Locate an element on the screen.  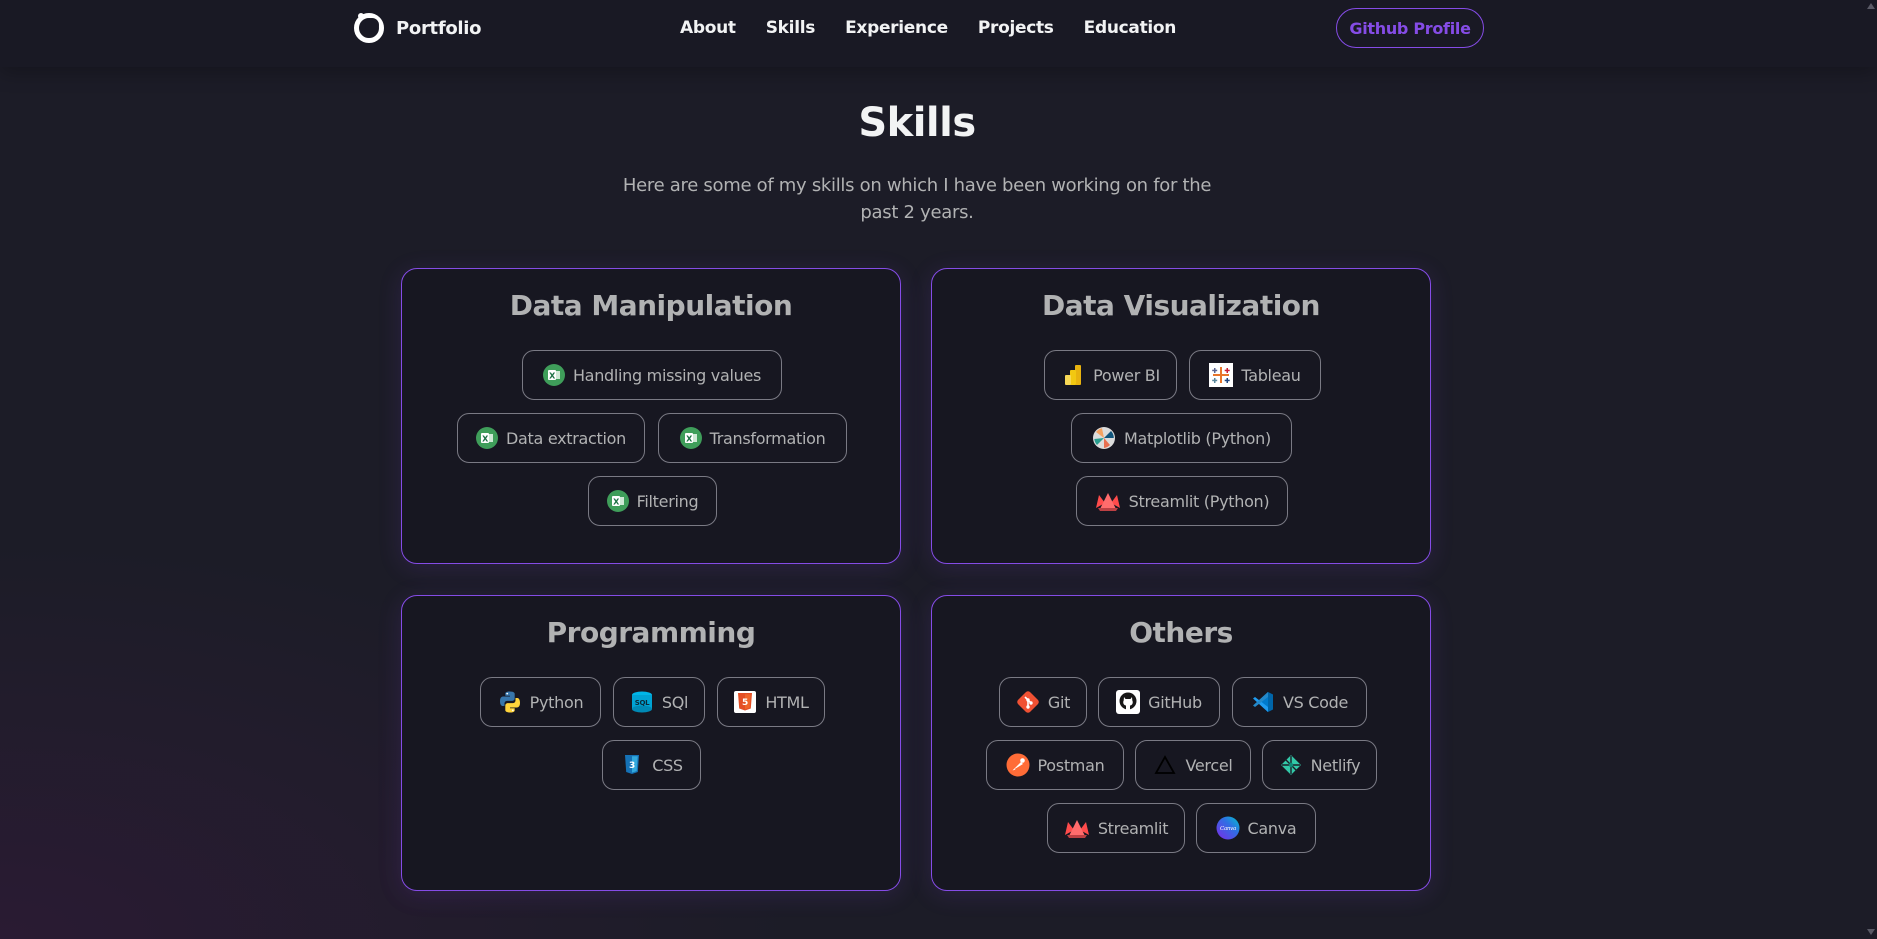
matplotlib-icon is located at coordinates (1104, 438).